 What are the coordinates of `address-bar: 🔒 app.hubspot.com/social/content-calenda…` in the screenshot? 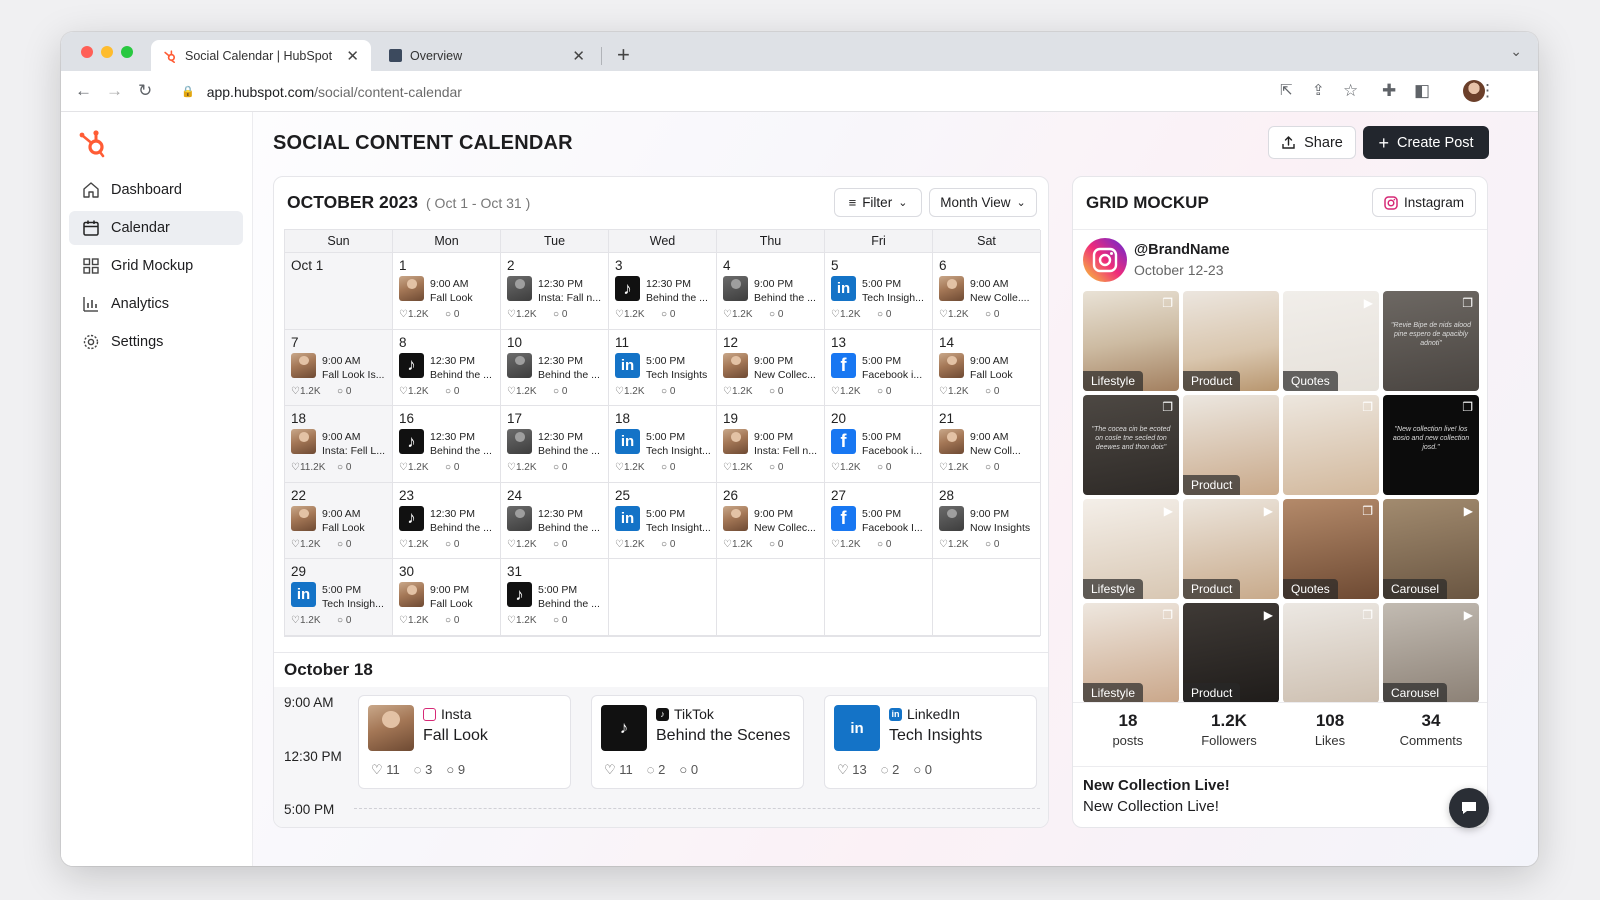 It's located at (744, 91).